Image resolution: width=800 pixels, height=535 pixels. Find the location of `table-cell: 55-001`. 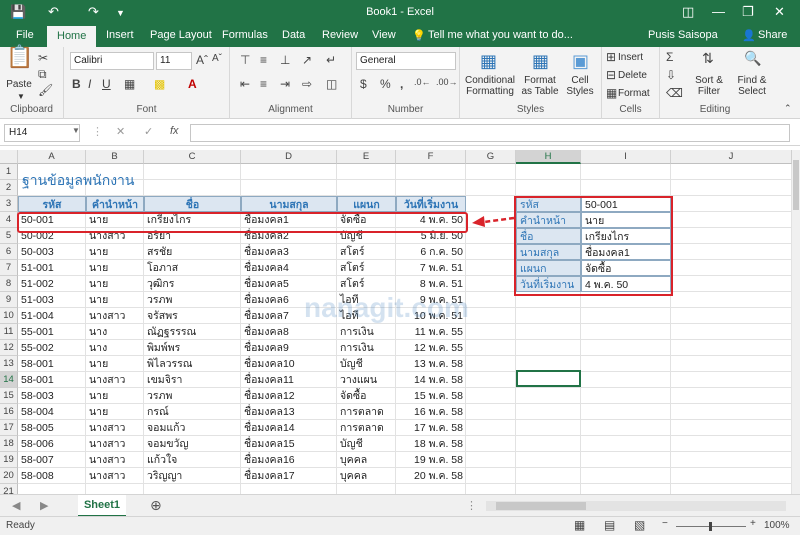

table-cell: 55-001 is located at coordinates (52, 332).